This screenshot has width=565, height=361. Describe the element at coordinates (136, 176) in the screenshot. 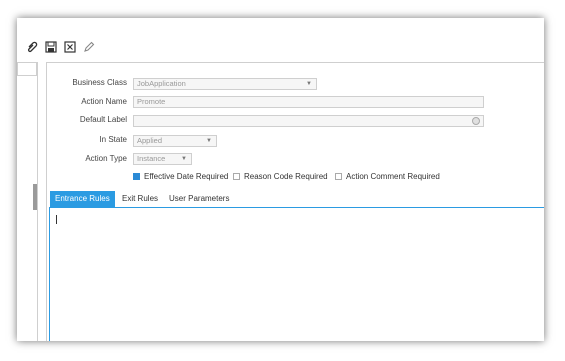

I see `checkbox-checked-icon` at that location.